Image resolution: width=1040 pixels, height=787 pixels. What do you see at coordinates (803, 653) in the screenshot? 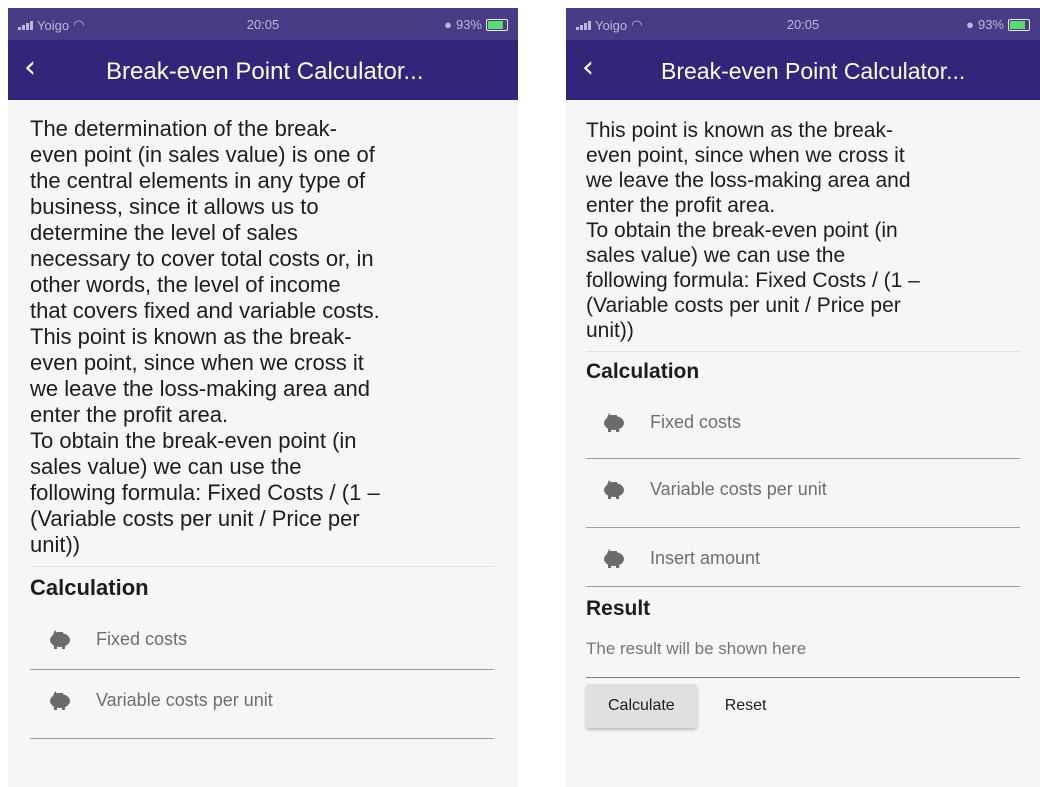
I see `result-text: The result will be shown here` at bounding box center [803, 653].